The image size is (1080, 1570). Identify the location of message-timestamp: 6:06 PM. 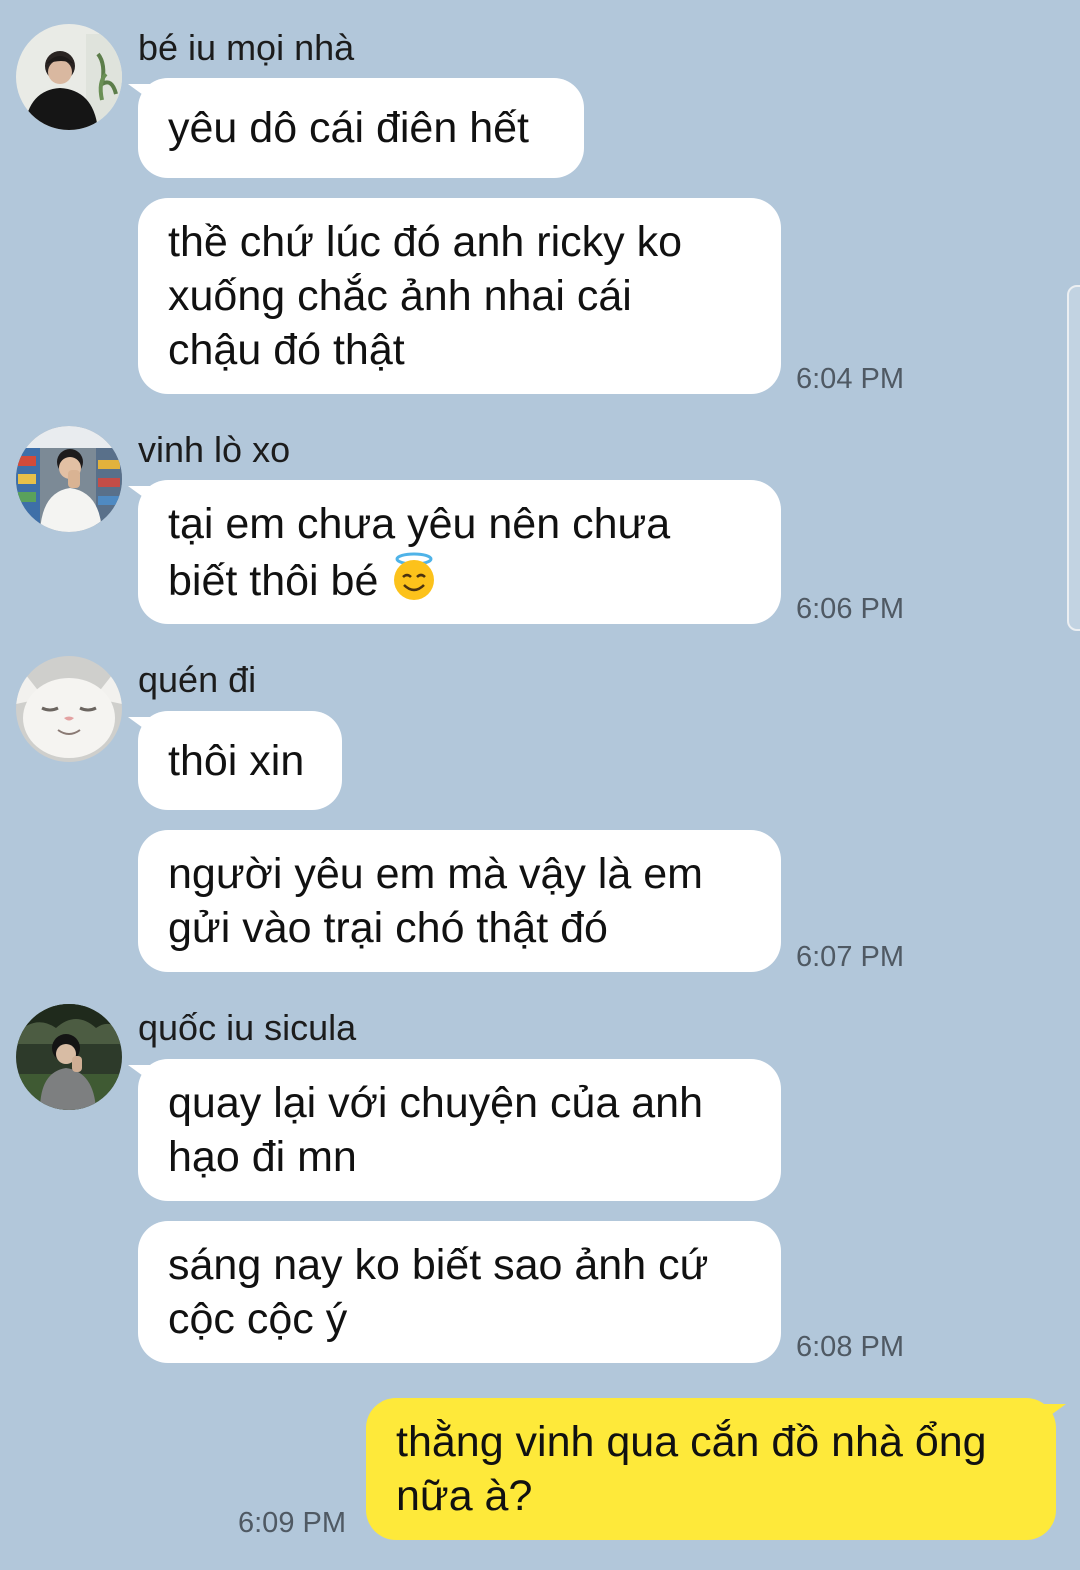
(850, 609).